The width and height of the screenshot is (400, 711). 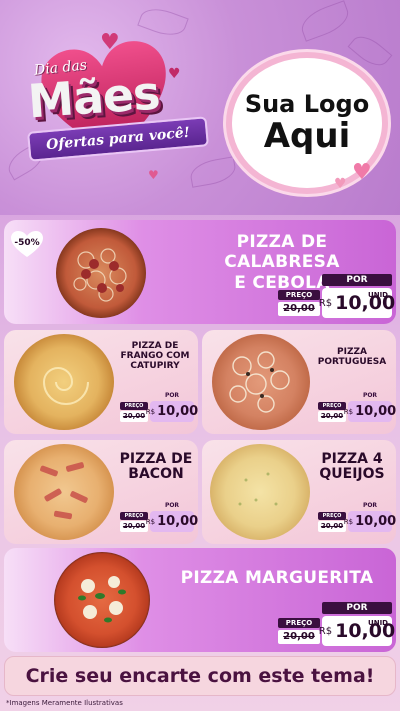 What do you see at coordinates (325, 21) in the screenshot?
I see `decorative-leaf` at bounding box center [325, 21].